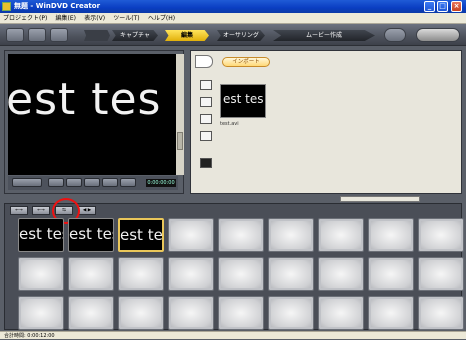 The image size is (466, 340). I want to click on burn-disc-icon, so click(395, 35).